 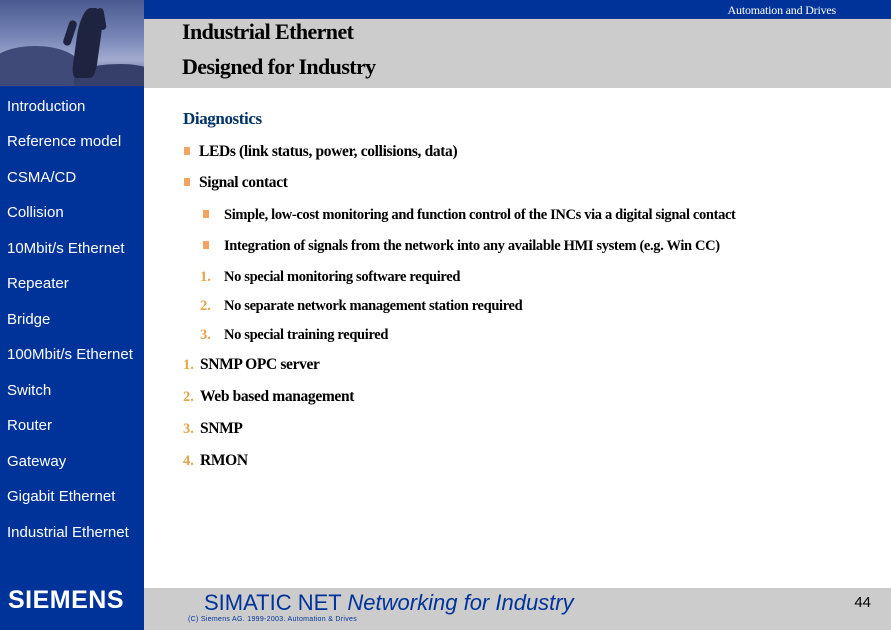 I want to click on sidebar-item-gigabit-ethernet: Gigabit Ethernet, so click(x=61, y=496).